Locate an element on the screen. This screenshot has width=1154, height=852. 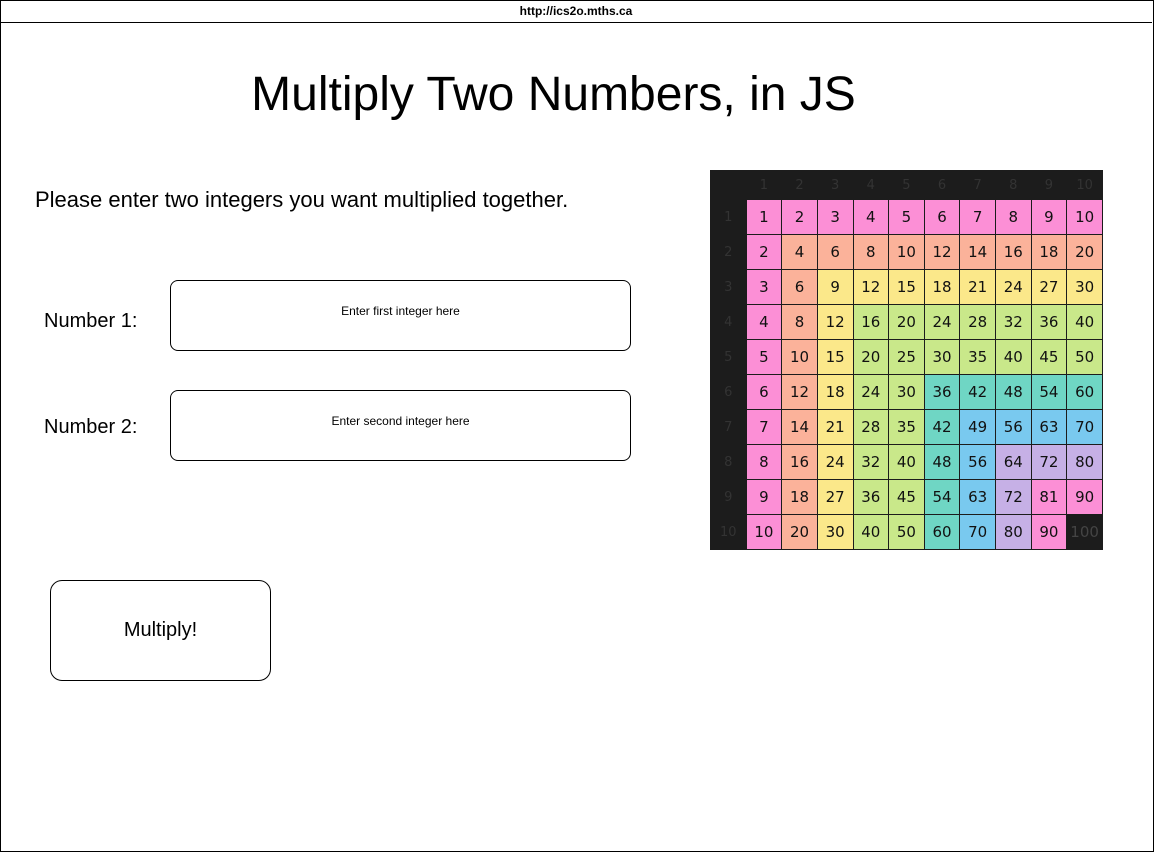
url-bar: http://ics2o.mths.ca is located at coordinates (576, 11).